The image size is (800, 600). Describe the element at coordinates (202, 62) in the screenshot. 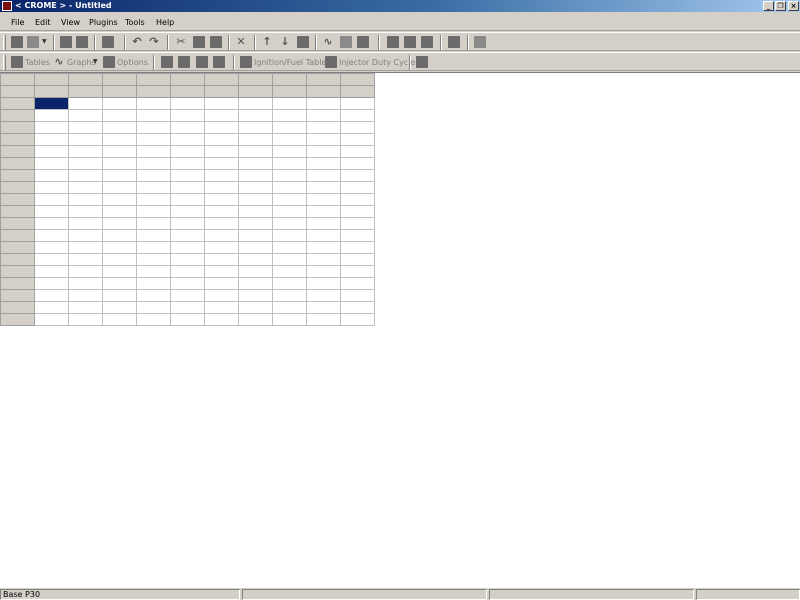

I see `fuel-table-icon` at that location.